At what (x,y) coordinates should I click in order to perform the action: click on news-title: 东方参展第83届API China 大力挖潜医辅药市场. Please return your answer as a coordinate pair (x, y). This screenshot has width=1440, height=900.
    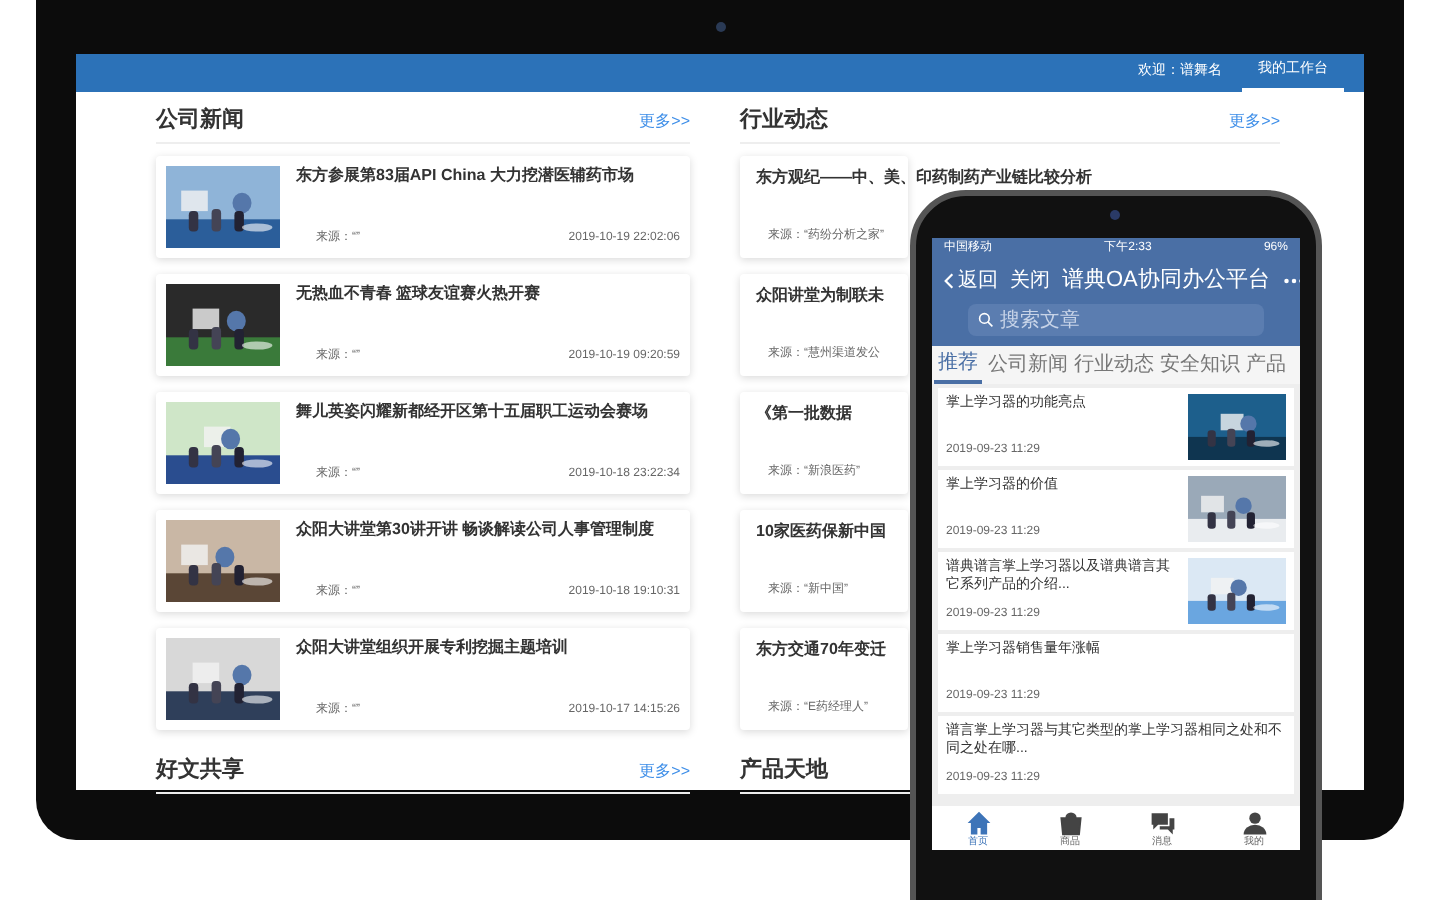
    Looking at the image, I should click on (466, 176).